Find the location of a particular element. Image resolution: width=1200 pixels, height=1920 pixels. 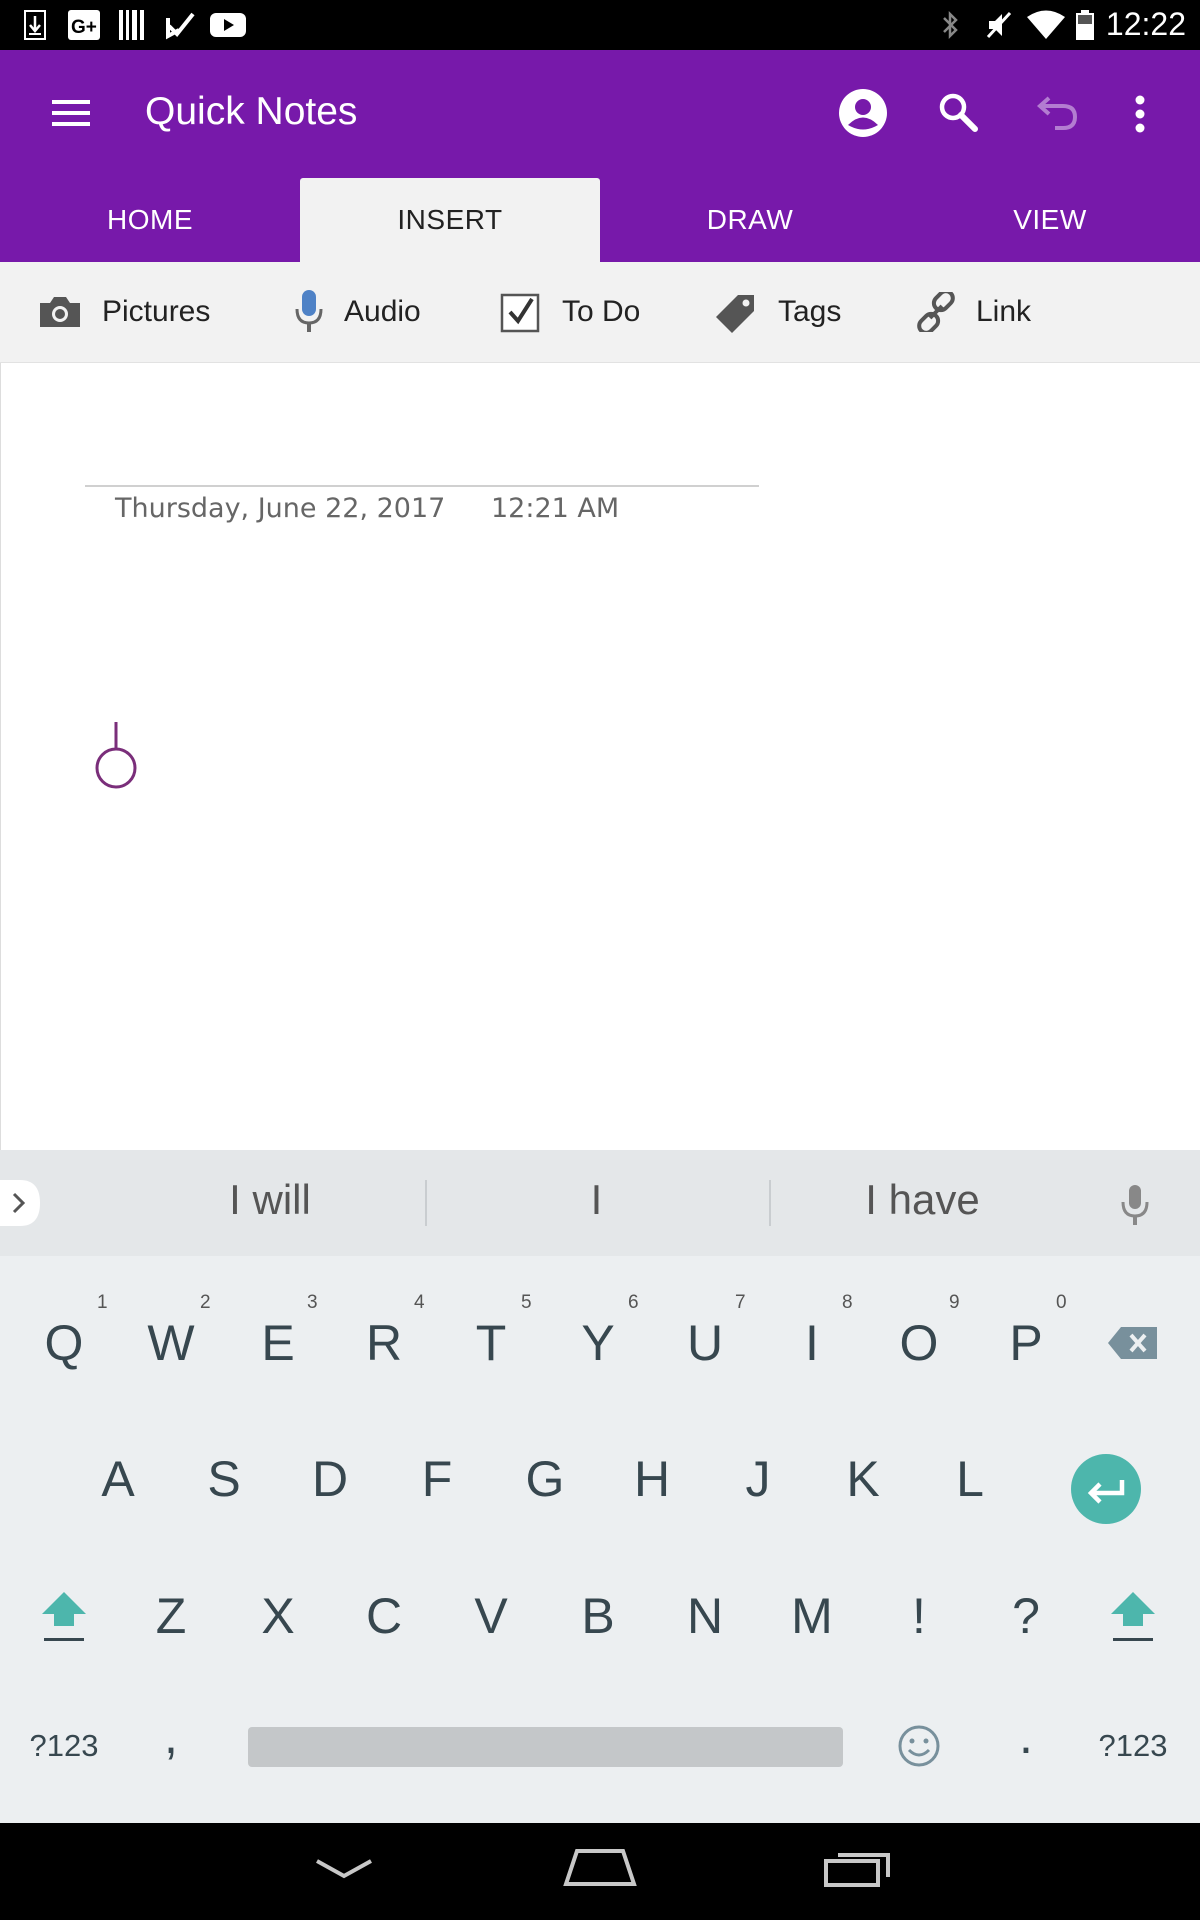

download-icon is located at coordinates (35, 25).